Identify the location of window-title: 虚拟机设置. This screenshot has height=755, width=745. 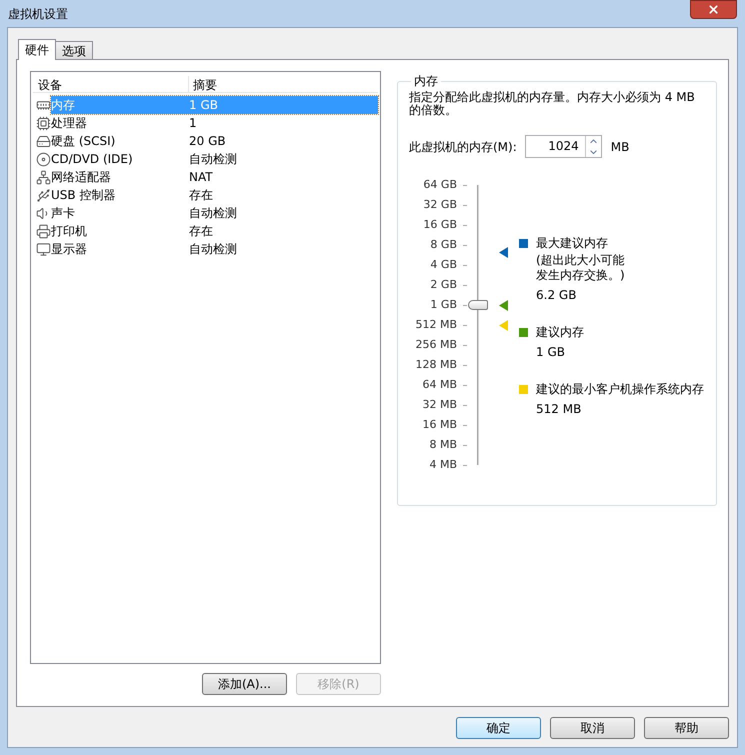
(38, 14).